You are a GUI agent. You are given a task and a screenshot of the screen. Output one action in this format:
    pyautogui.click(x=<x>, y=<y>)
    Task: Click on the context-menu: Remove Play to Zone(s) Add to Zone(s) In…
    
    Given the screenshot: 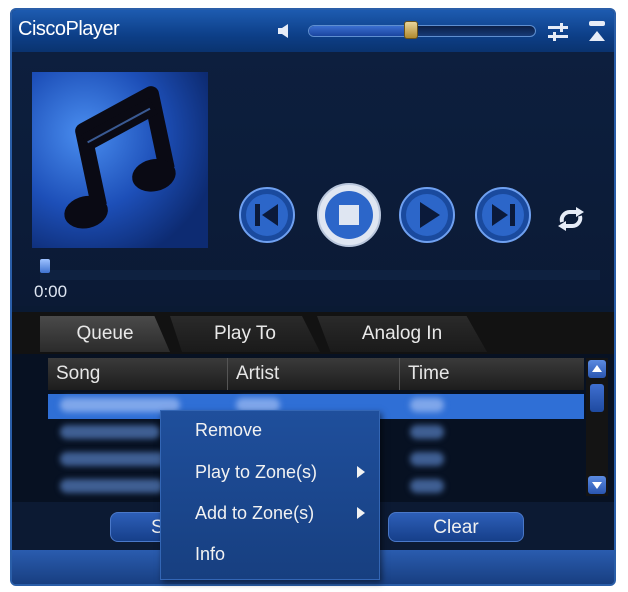 What is the action you would take?
    pyautogui.click(x=270, y=495)
    